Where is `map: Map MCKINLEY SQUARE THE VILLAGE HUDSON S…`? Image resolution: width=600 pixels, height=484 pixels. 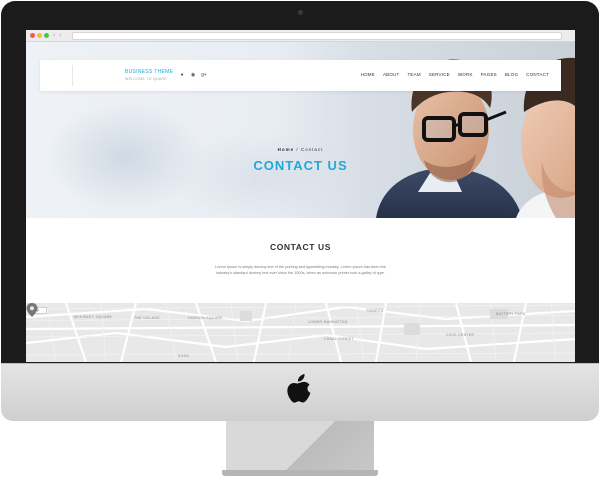
map: Map MCKINLEY SQUARE THE VILLAGE HUDSON S… is located at coordinates (300, 332).